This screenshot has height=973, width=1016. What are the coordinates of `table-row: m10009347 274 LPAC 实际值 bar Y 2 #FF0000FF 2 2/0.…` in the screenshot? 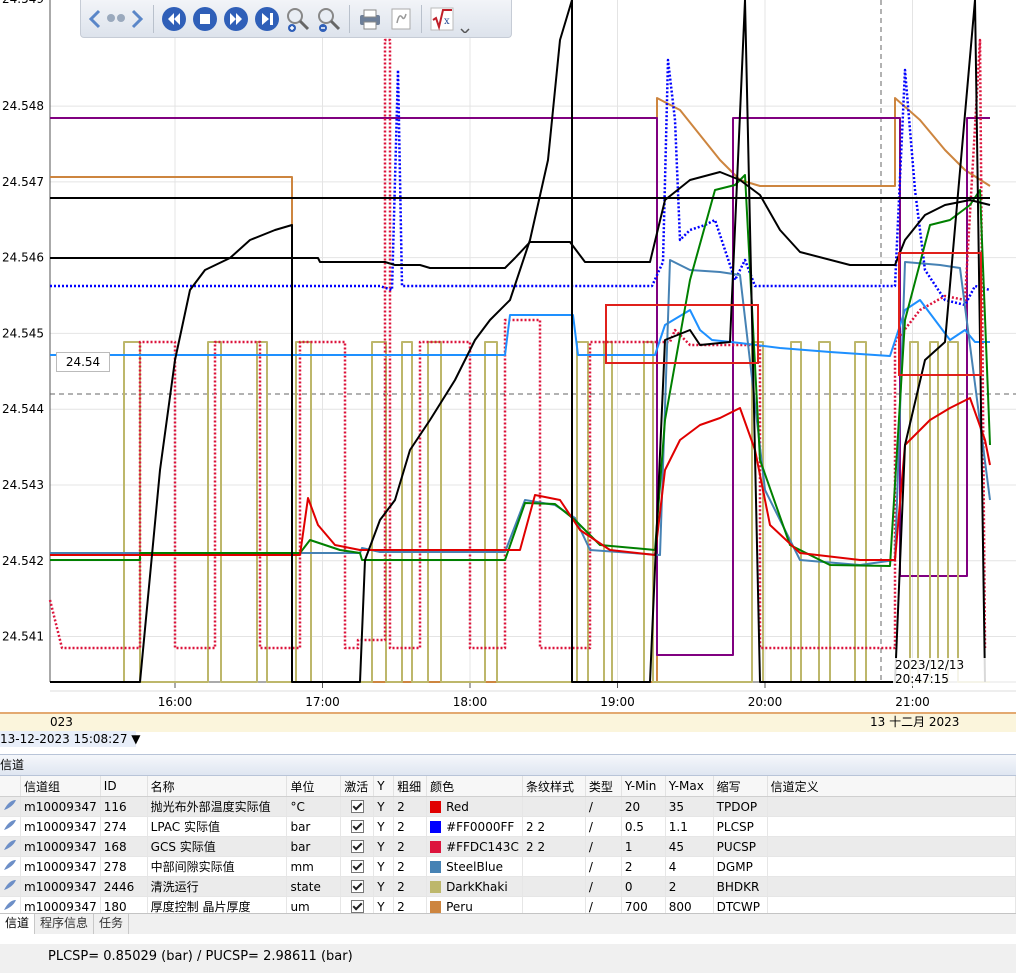 It's located at (508, 826).